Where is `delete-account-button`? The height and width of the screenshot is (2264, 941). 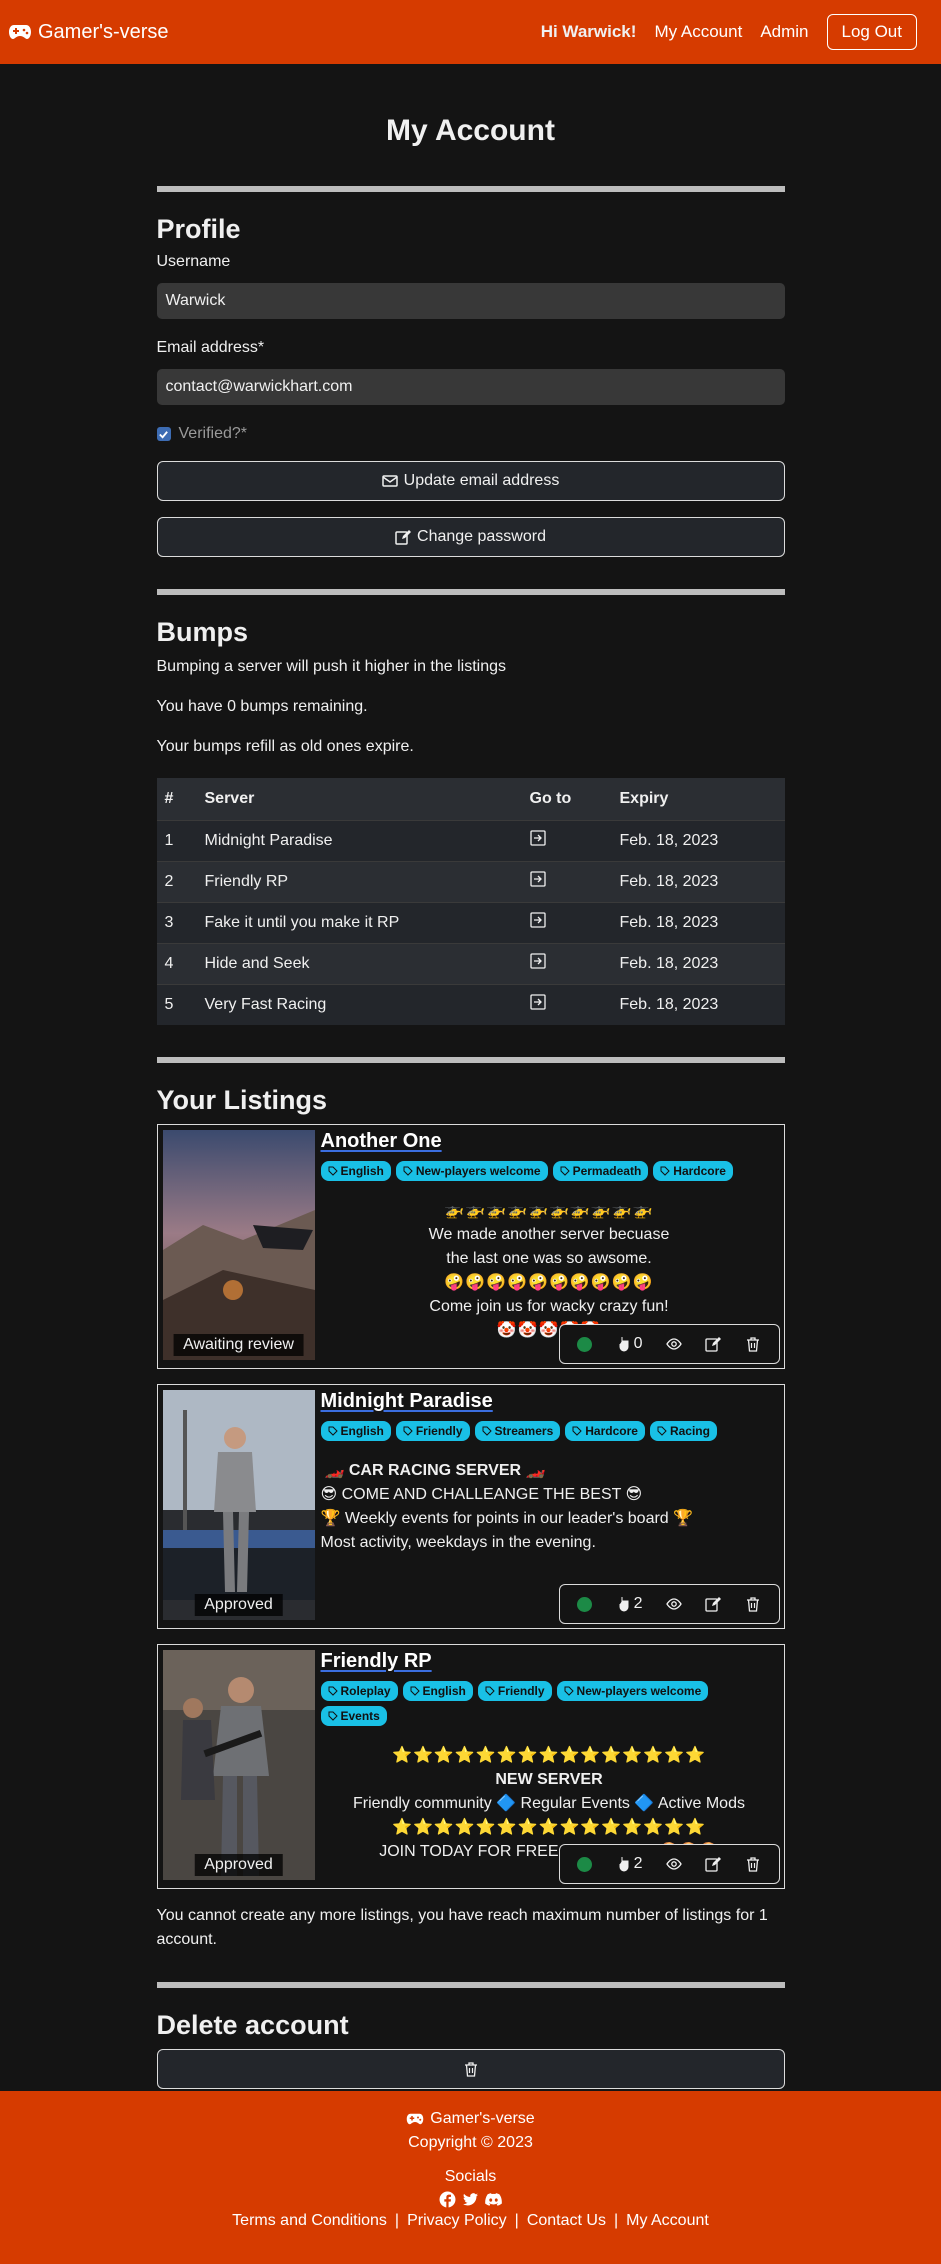
delete-account-button is located at coordinates (470, 2069).